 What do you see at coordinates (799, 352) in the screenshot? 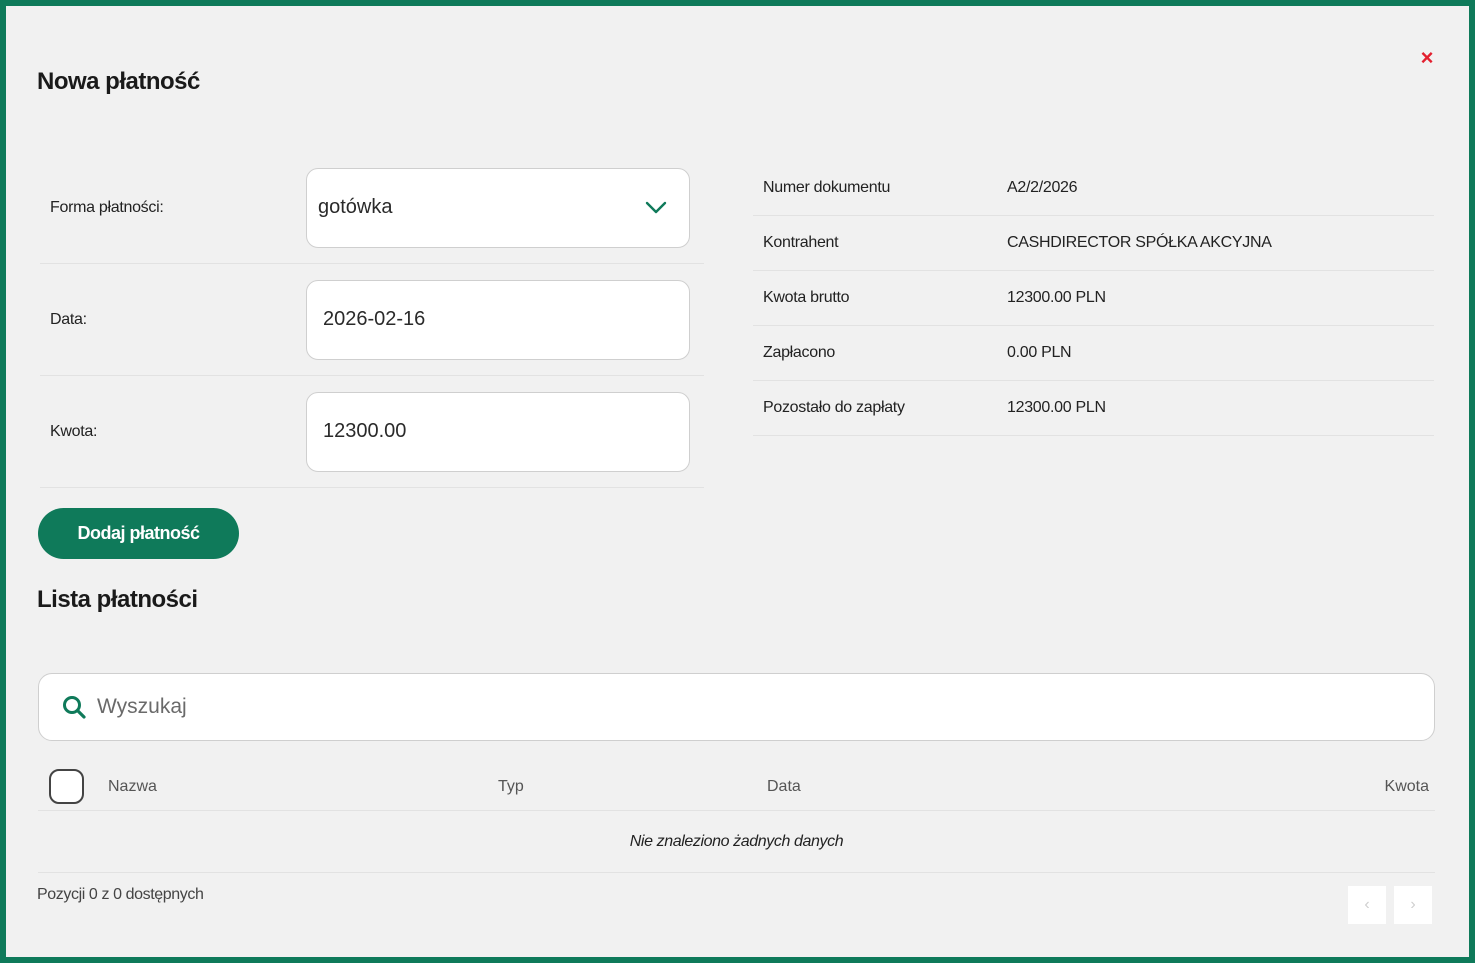
I see `info-key: Zapłacono` at bounding box center [799, 352].